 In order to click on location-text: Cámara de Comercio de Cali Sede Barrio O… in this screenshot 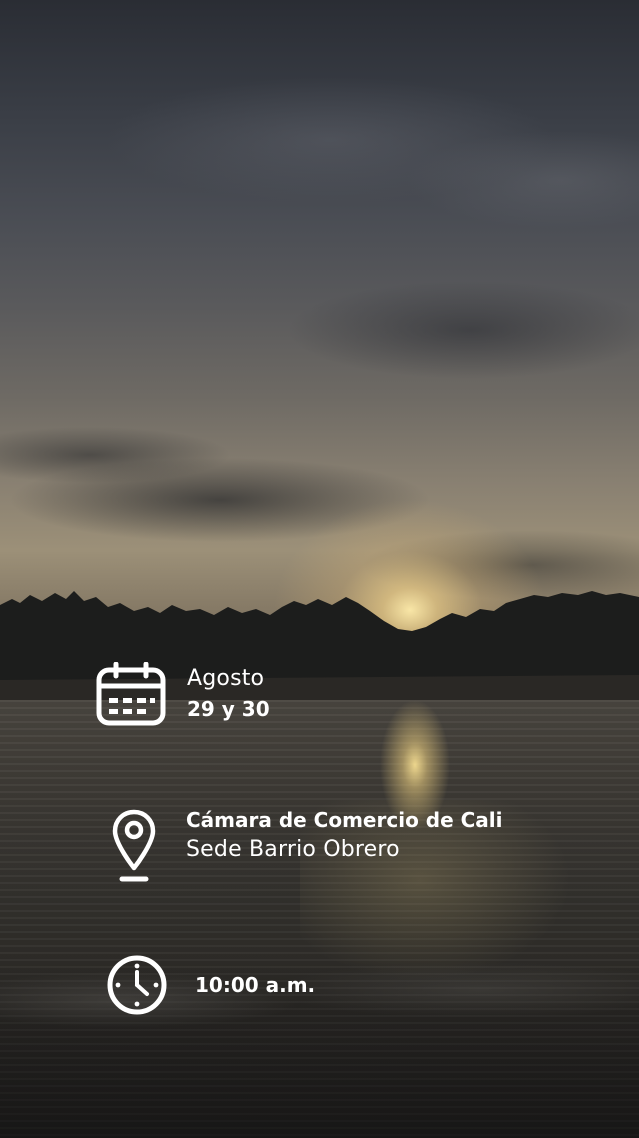, I will do `click(344, 835)`.